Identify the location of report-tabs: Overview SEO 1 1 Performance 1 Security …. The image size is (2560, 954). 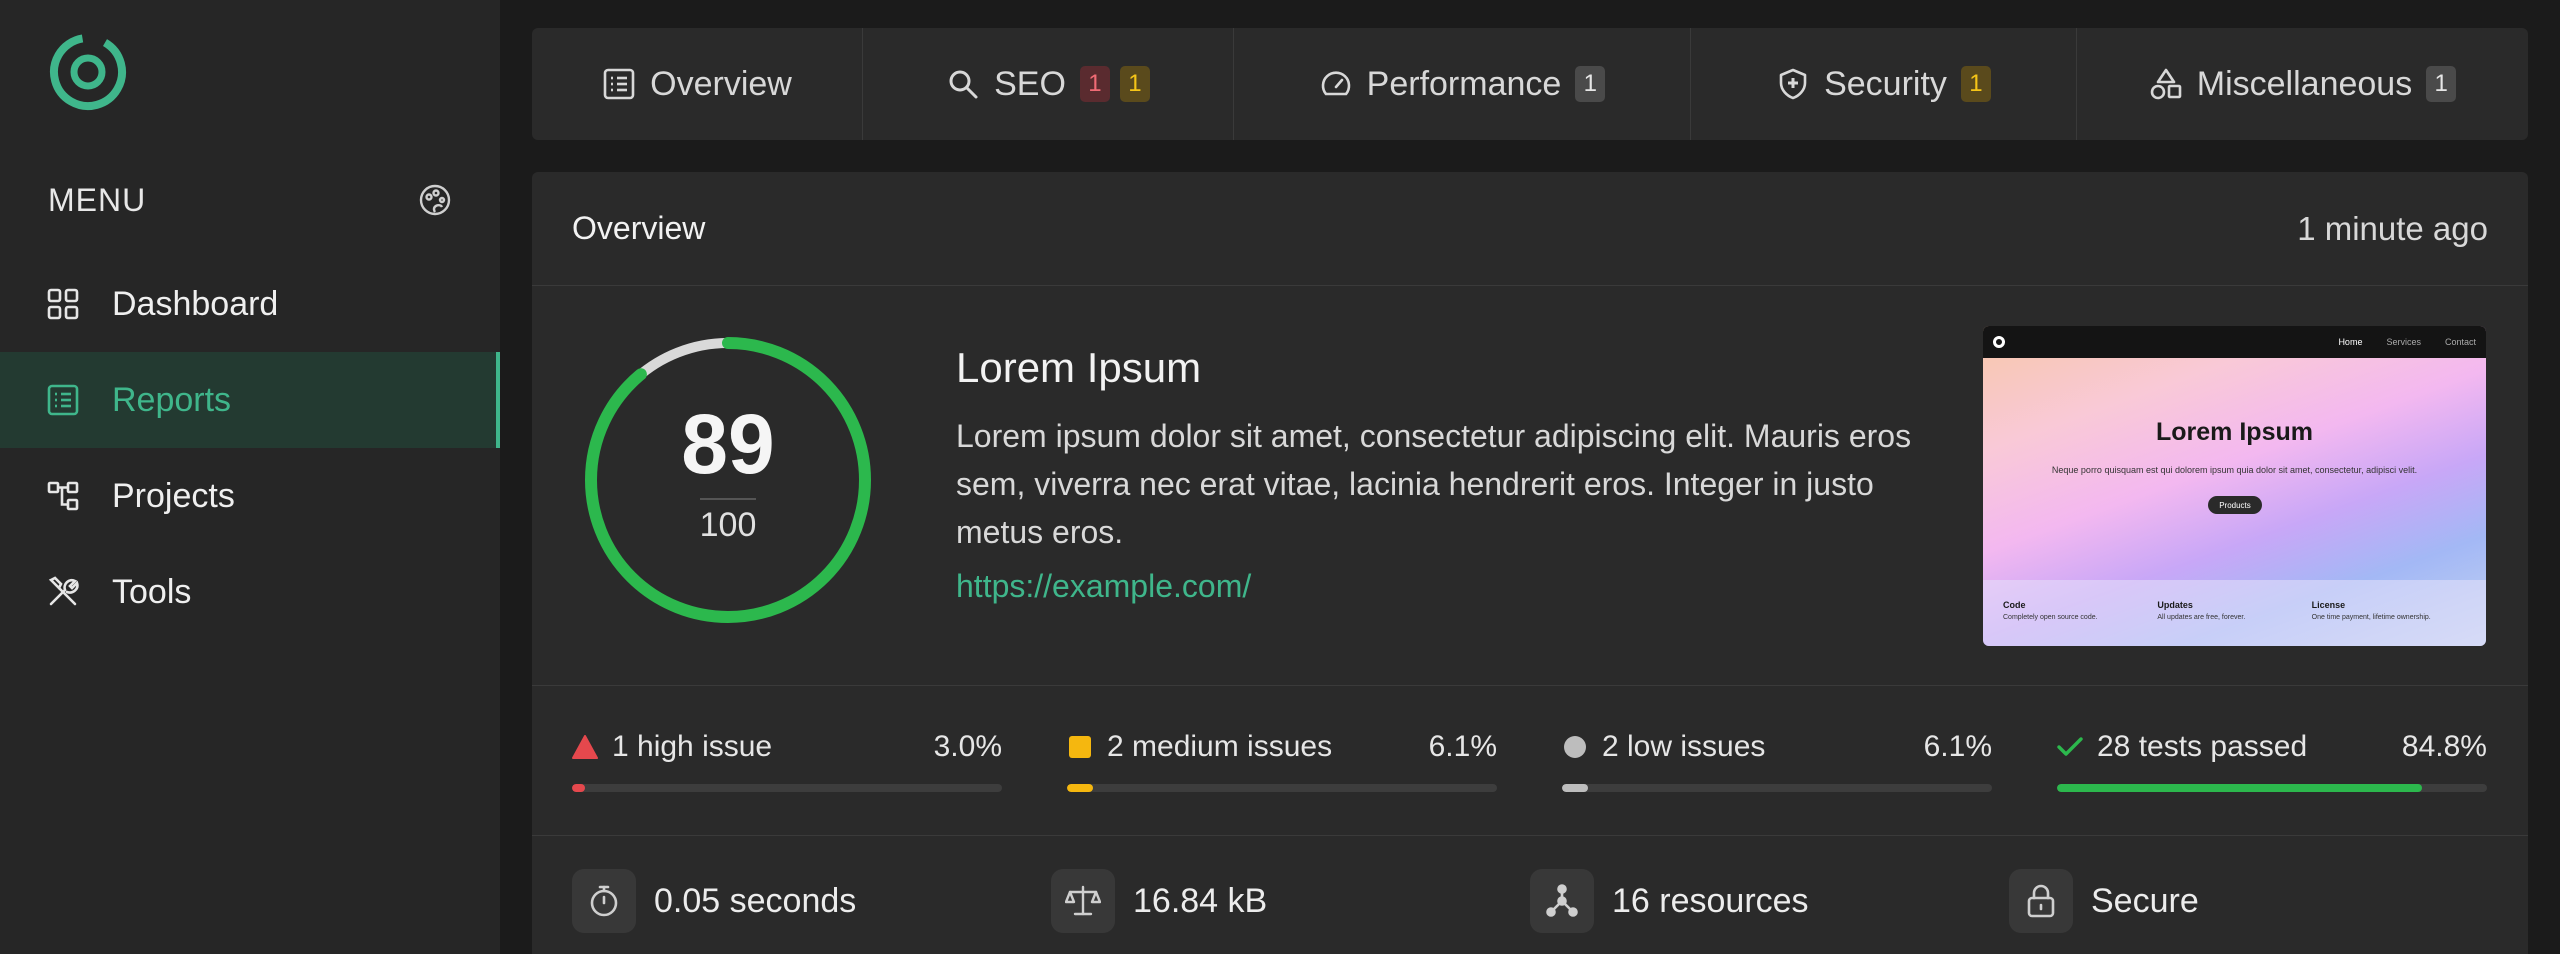
(1530, 84).